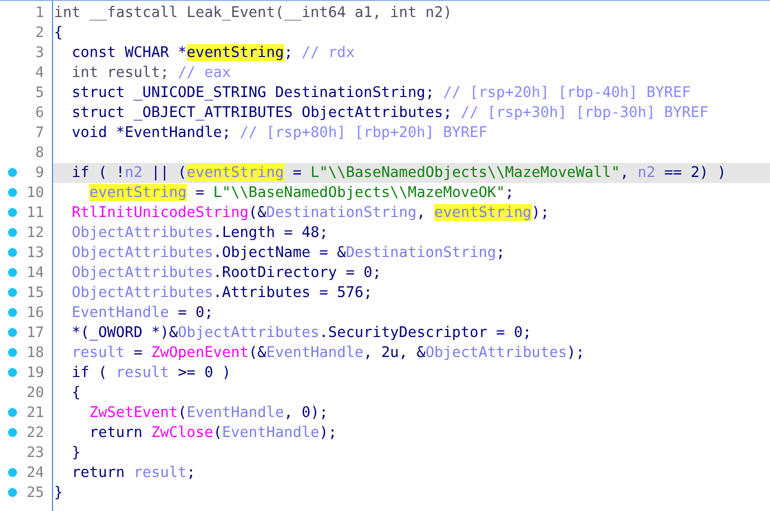 Image resolution: width=770 pixels, height=511 pixels. What do you see at coordinates (35, 393) in the screenshot?
I see `line-number: 20` at bounding box center [35, 393].